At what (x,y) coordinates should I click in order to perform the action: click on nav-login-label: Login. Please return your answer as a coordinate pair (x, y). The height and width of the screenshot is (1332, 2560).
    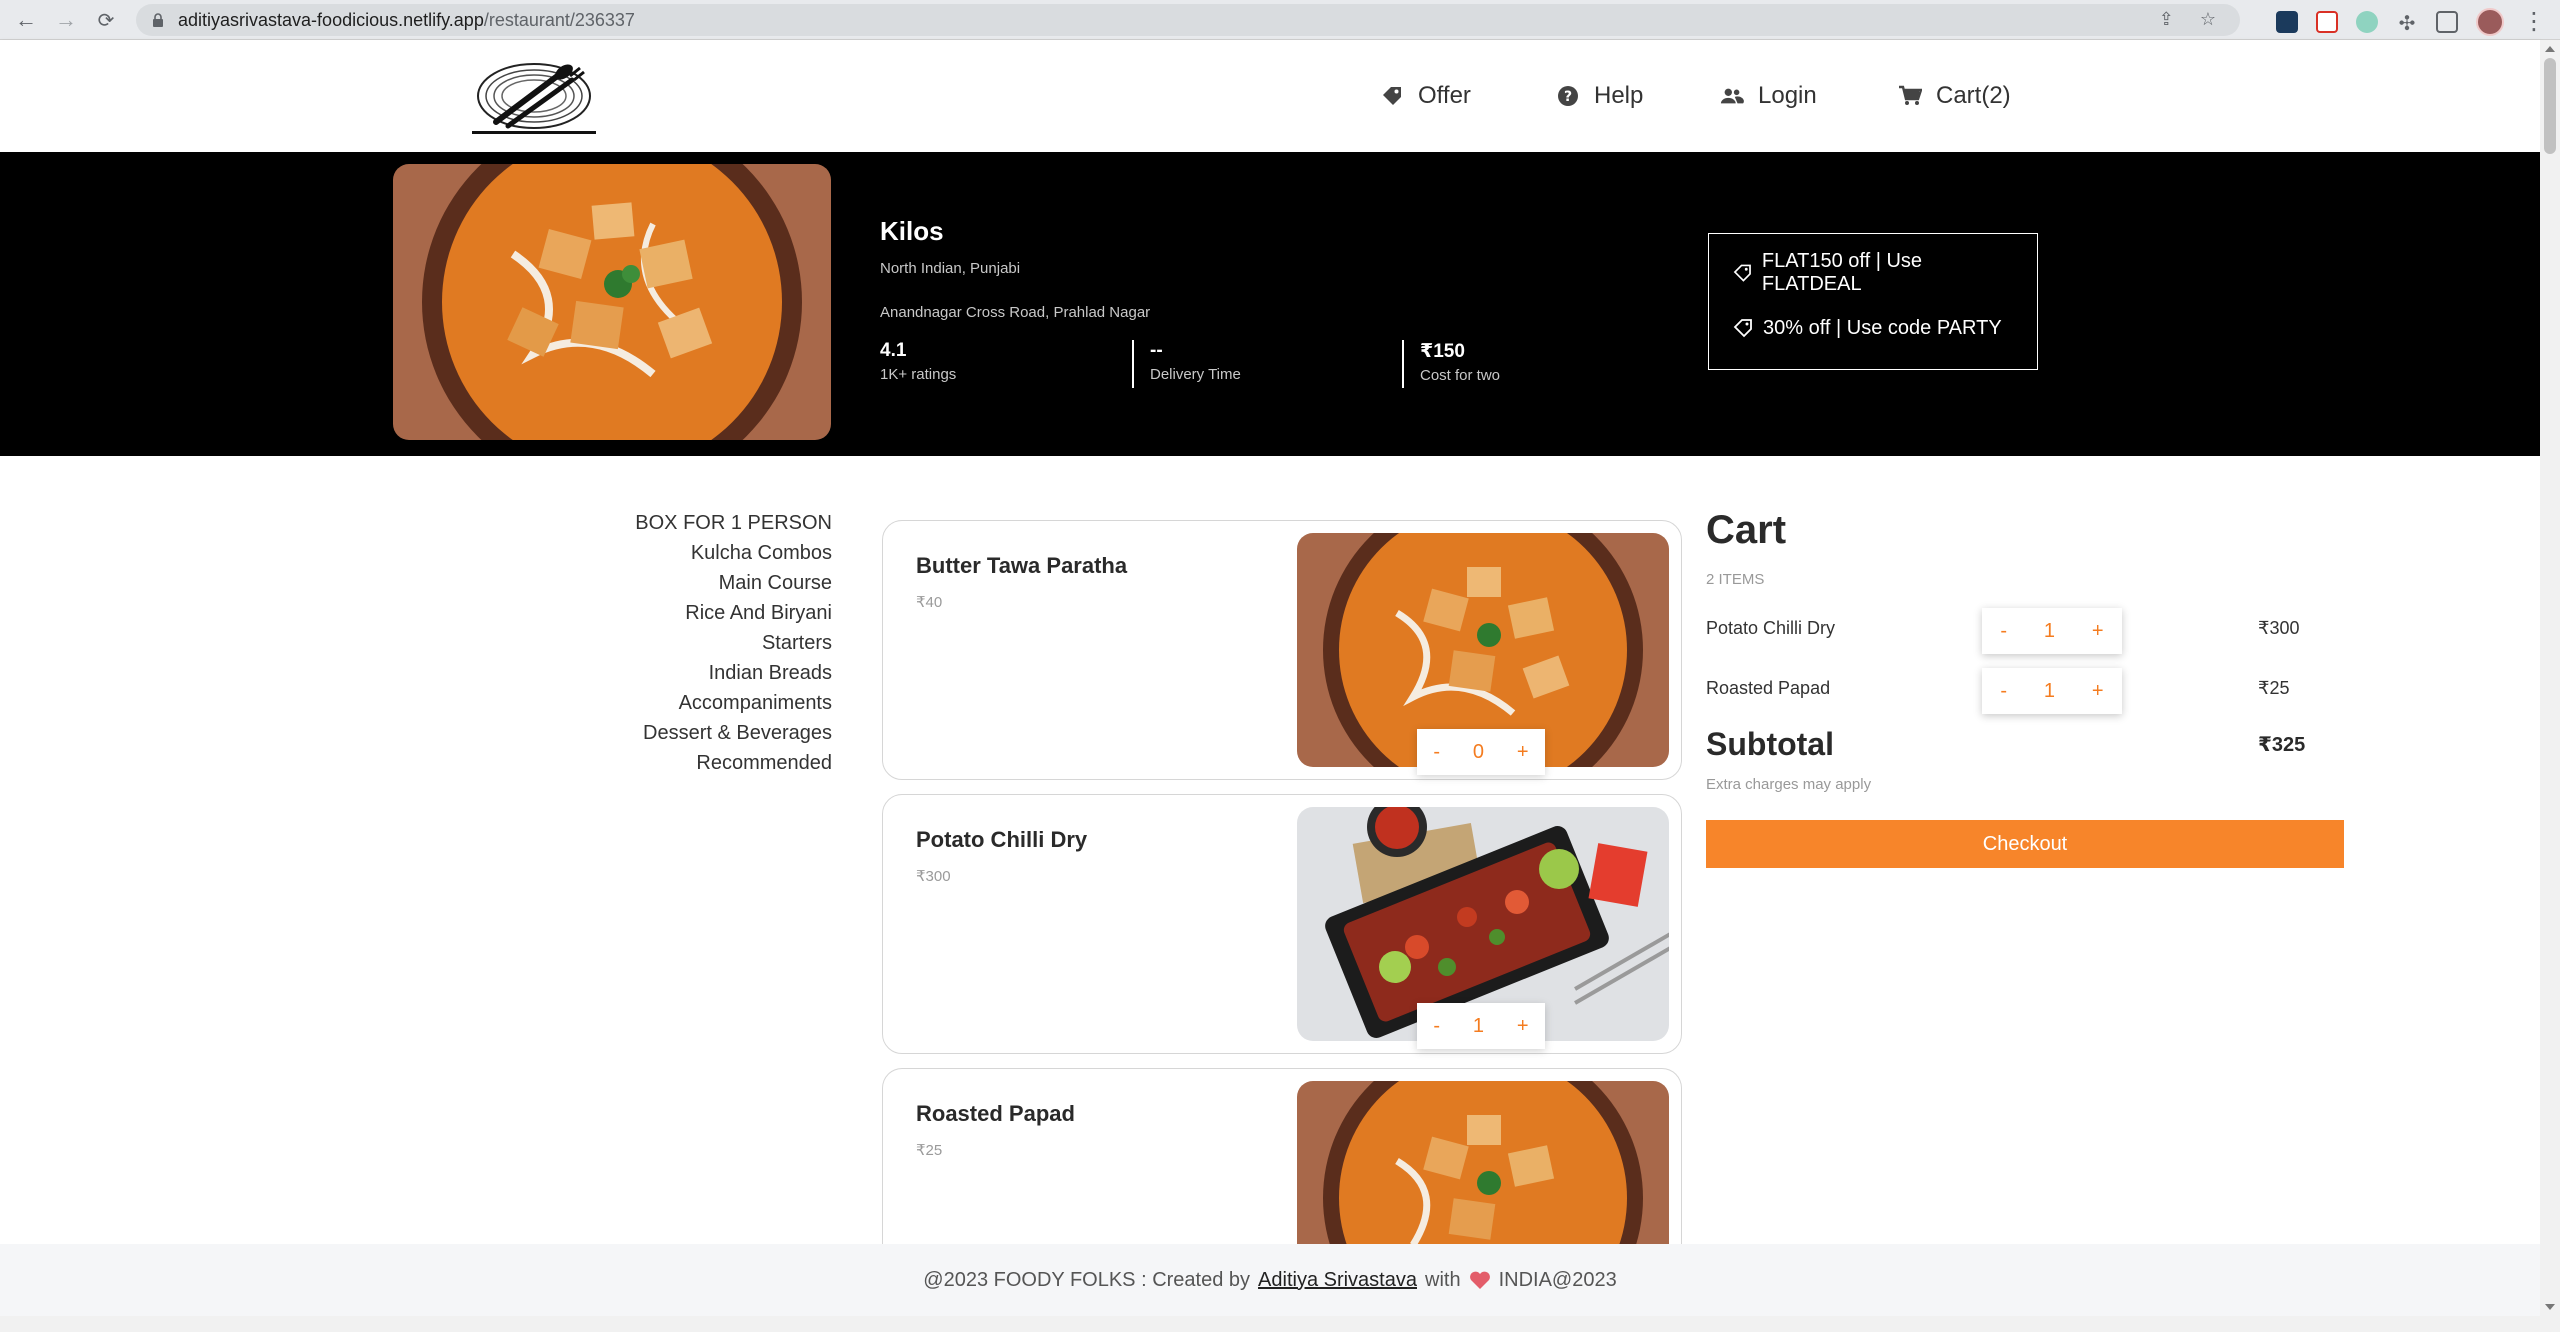
    Looking at the image, I should click on (1787, 95).